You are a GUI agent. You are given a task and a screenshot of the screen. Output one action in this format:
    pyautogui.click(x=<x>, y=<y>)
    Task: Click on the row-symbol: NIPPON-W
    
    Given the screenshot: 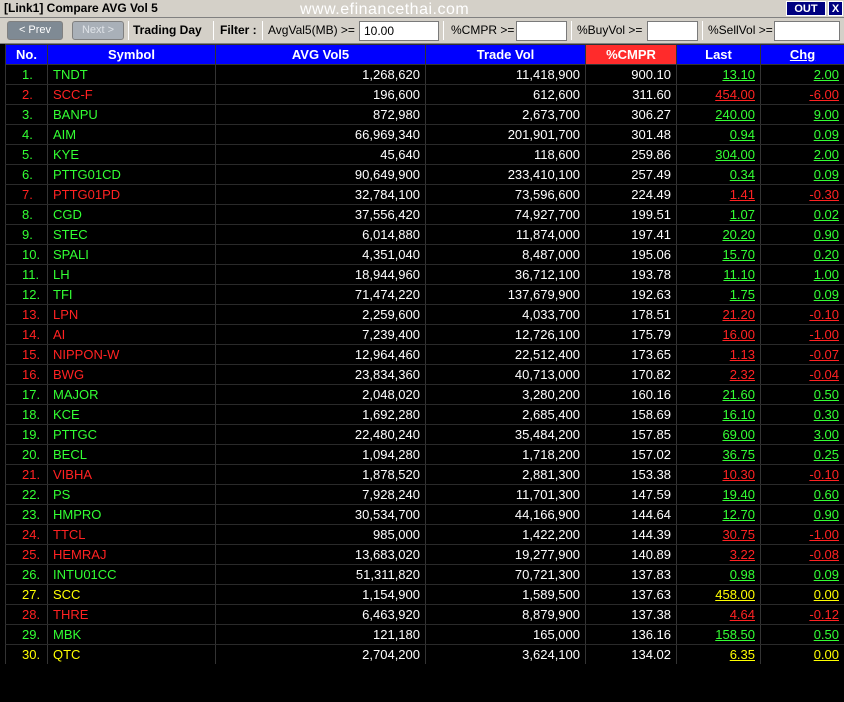 What is the action you would take?
    pyautogui.click(x=131, y=354)
    